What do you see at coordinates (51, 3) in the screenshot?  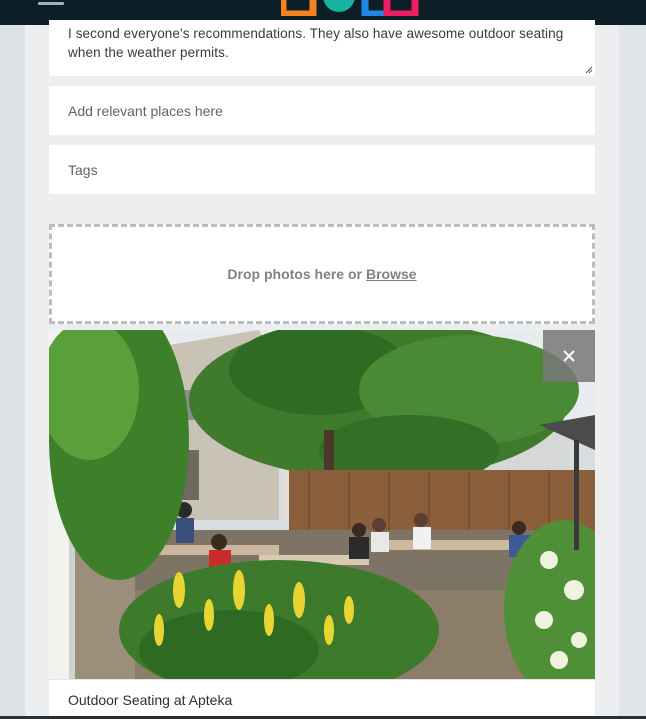 I see `menu-icon` at bounding box center [51, 3].